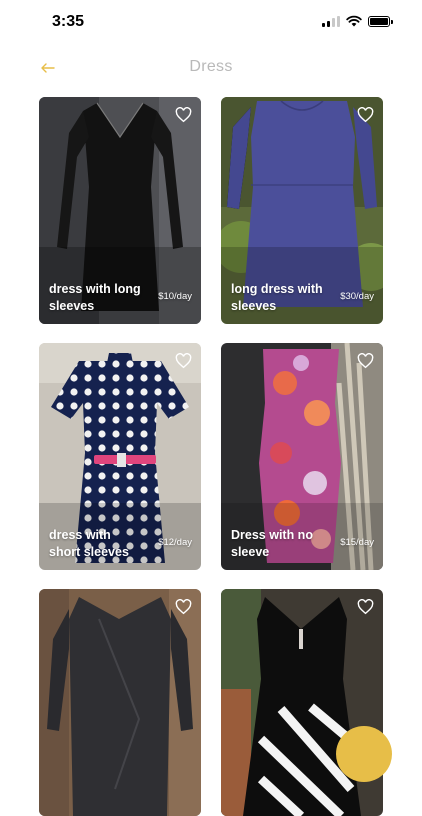  What do you see at coordinates (89, 543) in the screenshot?
I see `product-name: dress with short sleeves` at bounding box center [89, 543].